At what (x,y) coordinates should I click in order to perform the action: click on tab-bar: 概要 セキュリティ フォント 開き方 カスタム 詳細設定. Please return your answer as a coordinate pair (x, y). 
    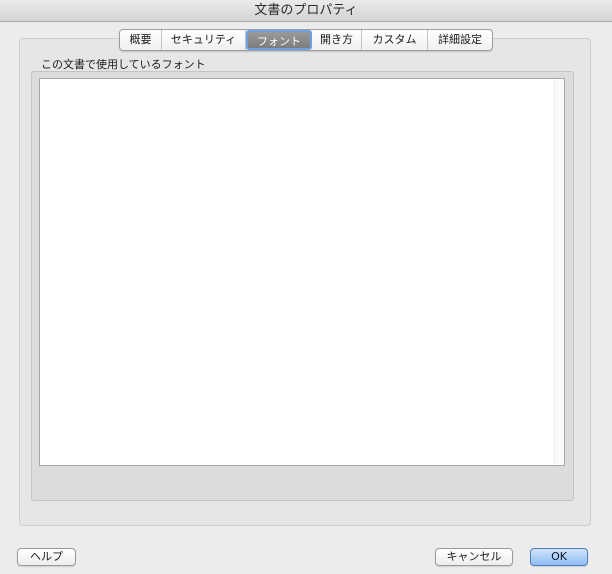
    Looking at the image, I should click on (306, 40).